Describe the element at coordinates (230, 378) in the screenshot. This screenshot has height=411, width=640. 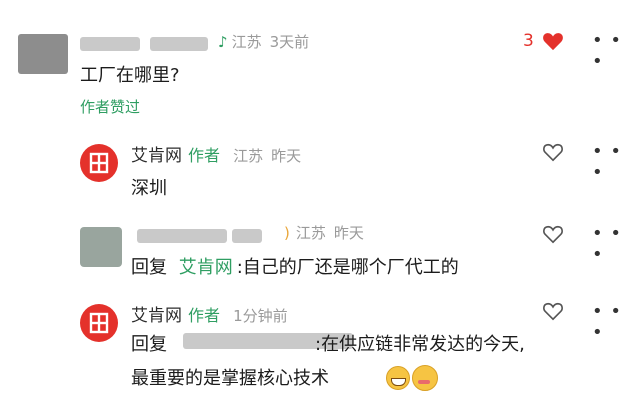
I see `reply-text-line-2: 最重要的是掌握核心技术` at that location.